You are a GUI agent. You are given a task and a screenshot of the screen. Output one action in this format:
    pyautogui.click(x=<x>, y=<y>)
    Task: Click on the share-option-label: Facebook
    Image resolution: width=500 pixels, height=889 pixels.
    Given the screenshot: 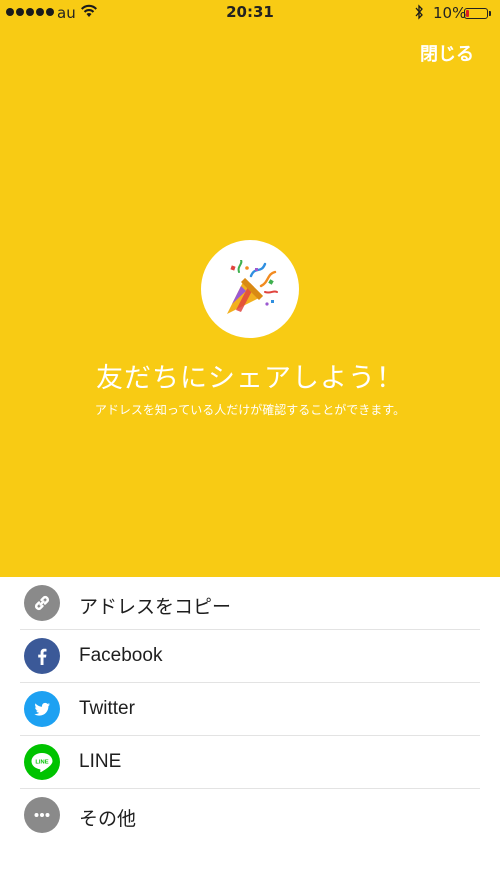 What is the action you would take?
    pyautogui.click(x=121, y=655)
    